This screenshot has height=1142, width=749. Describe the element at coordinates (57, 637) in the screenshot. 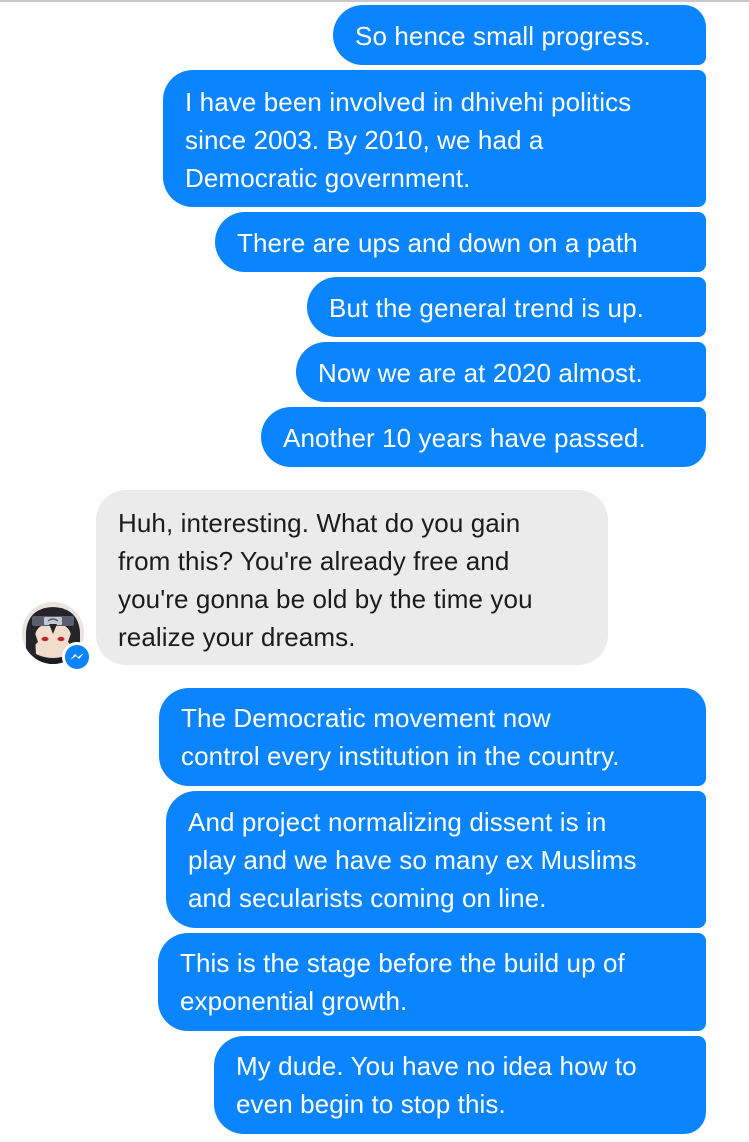

I see `contact-avatar` at that location.